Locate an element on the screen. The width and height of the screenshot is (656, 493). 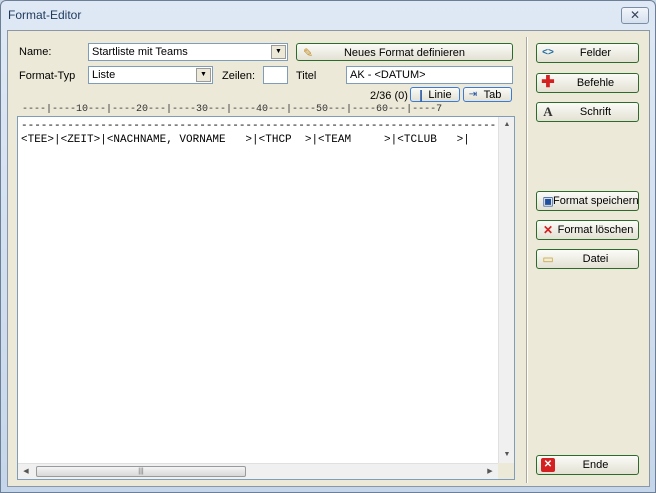
close-button: ✕ is located at coordinates (635, 15).